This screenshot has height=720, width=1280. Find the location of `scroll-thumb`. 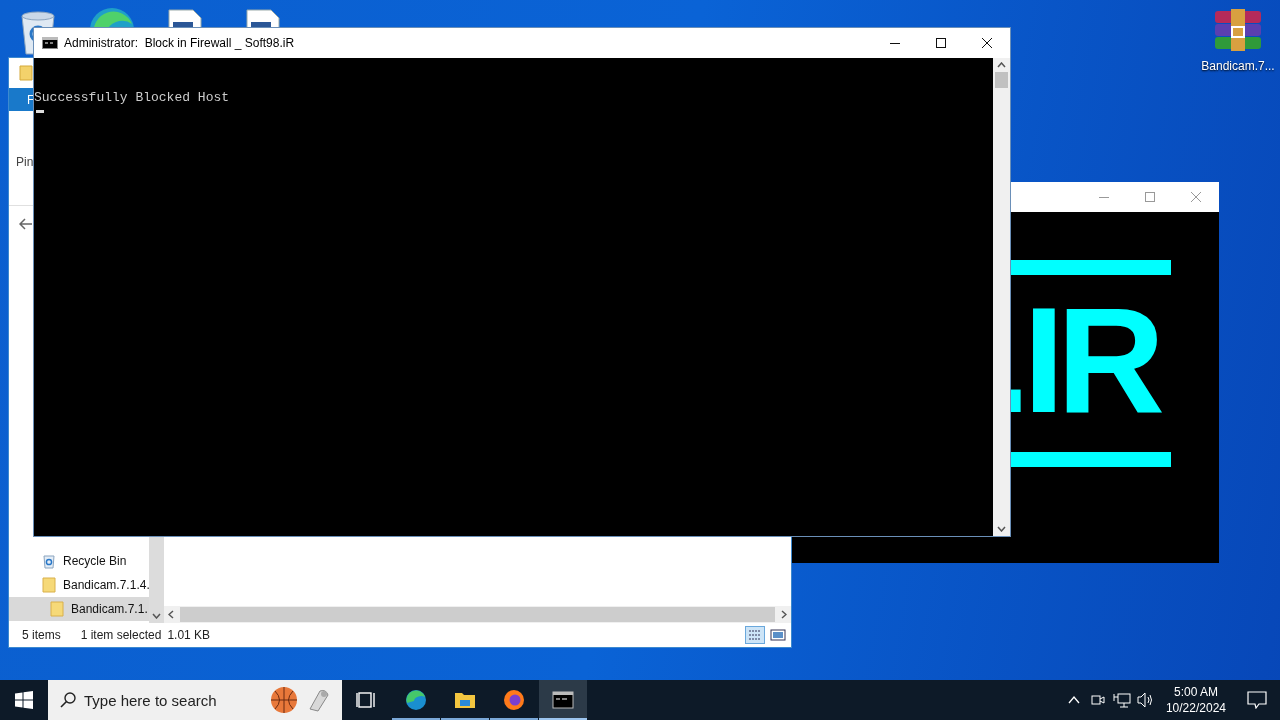

scroll-thumb is located at coordinates (1001, 80).